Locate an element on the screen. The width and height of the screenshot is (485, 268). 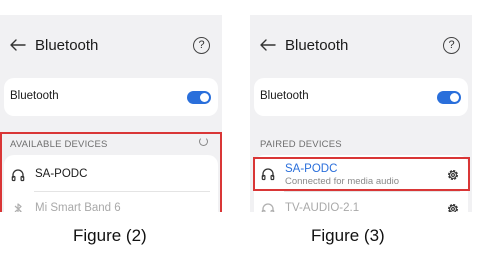
device-name: TV-AUDIO-2.1 is located at coordinates (322, 207).